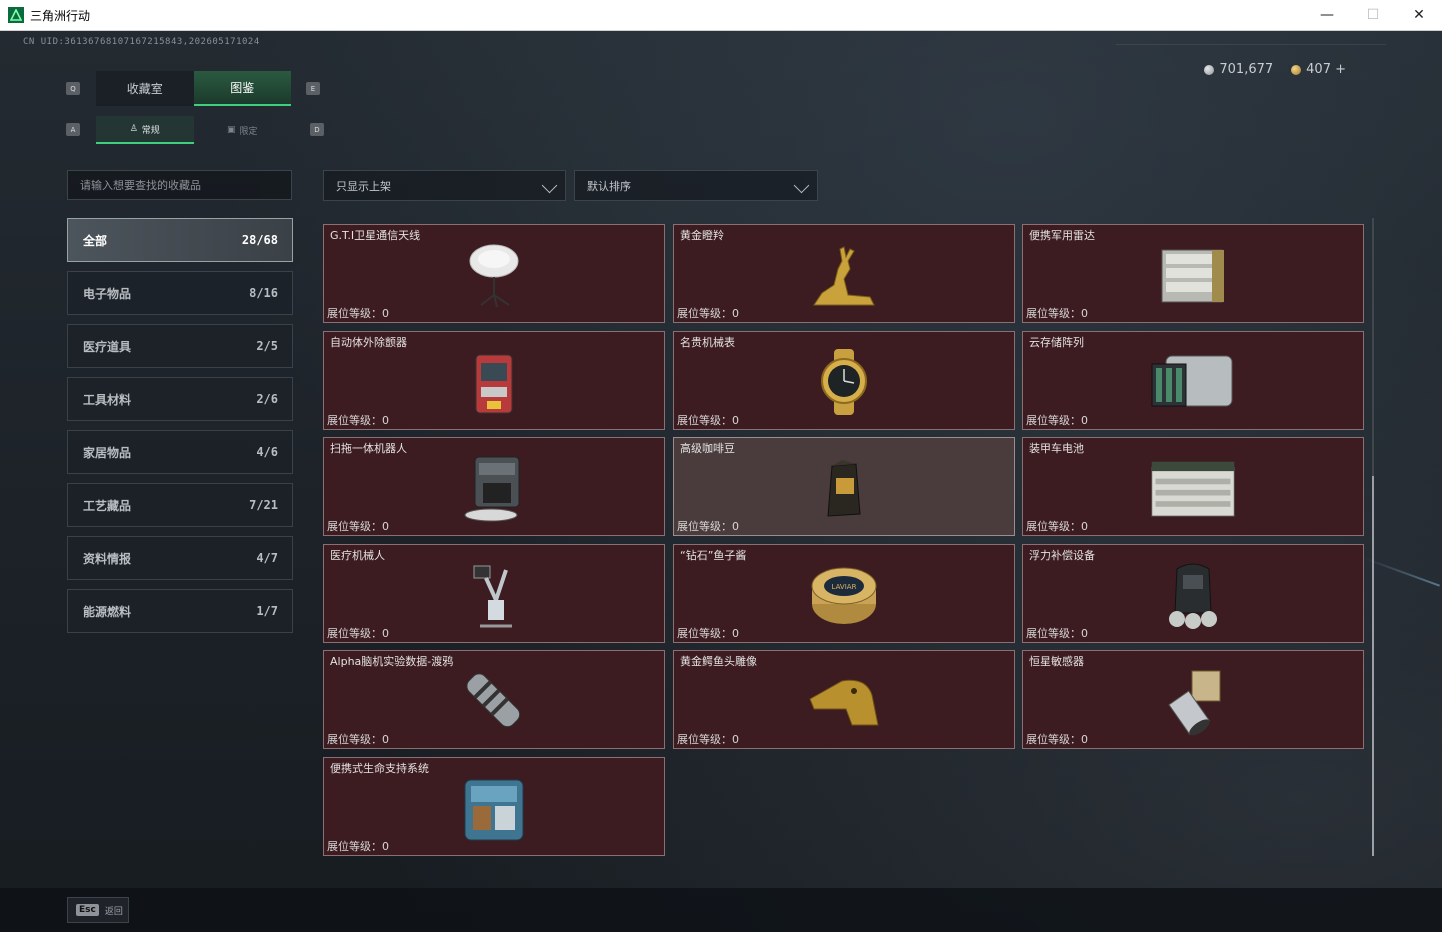 Image resolution: width=1442 pixels, height=932 pixels. Describe the element at coordinates (145, 130) in the screenshot. I see `subtab-regular: ♙ 常规` at that location.